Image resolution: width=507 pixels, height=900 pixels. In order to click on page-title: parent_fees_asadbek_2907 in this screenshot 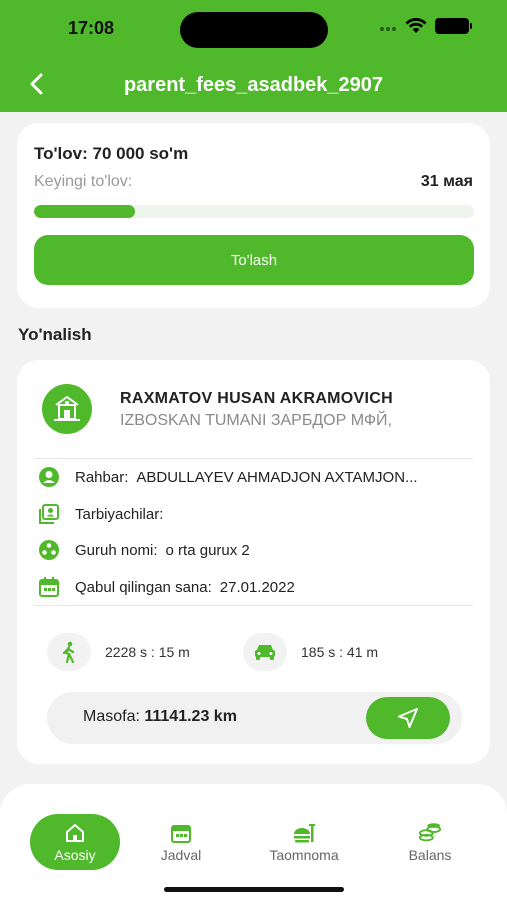, I will do `click(253, 85)`.